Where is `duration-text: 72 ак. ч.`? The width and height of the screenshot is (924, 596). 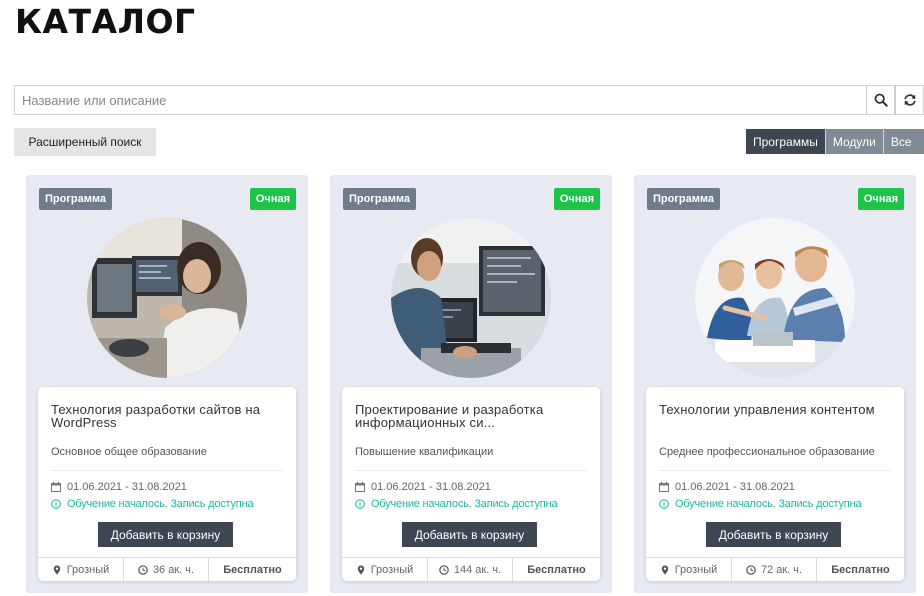 duration-text: 72 ак. ч. is located at coordinates (781, 569).